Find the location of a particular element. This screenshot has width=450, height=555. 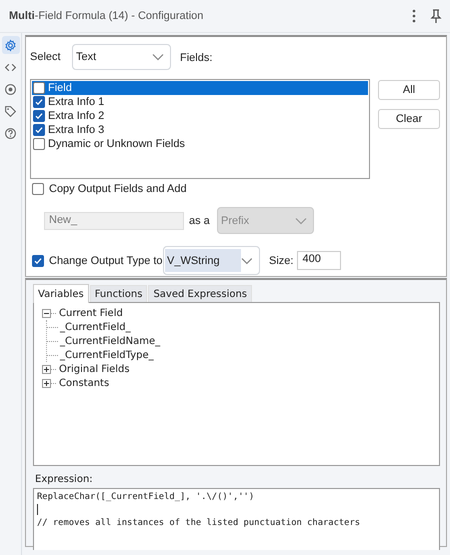

as-a-label: as a is located at coordinates (200, 220).